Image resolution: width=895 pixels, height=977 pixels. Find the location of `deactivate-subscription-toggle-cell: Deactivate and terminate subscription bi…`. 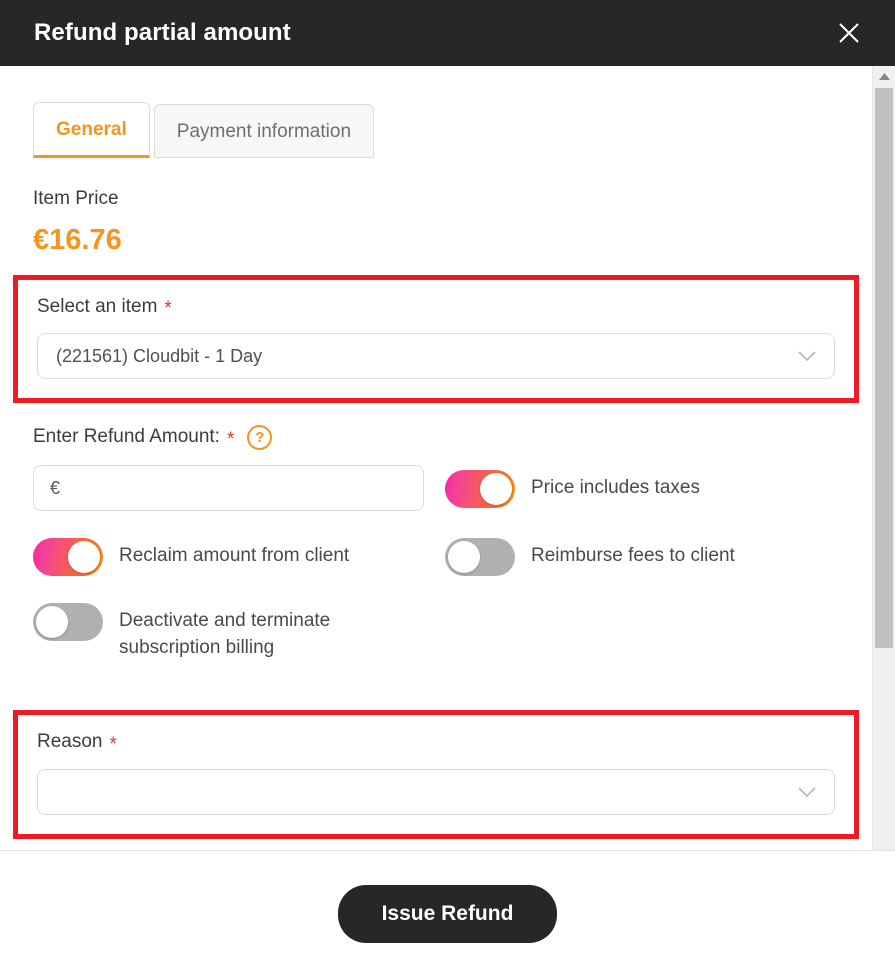

deactivate-subscription-toggle-cell: Deactivate and terminate subscription bi… is located at coordinates (239, 632).